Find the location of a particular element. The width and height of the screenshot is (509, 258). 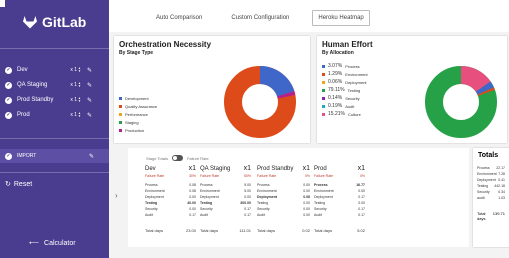

chevron-right-icon: › is located at coordinates (116, 195).